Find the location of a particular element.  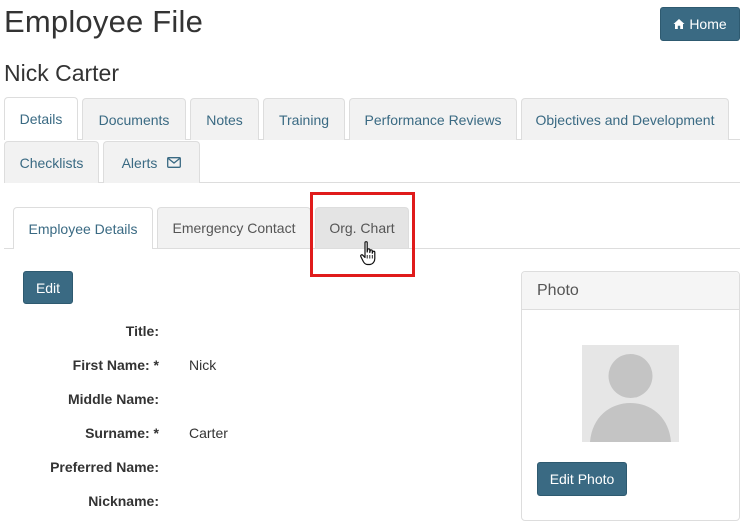

subtab-label: Employee Details is located at coordinates (83, 228).